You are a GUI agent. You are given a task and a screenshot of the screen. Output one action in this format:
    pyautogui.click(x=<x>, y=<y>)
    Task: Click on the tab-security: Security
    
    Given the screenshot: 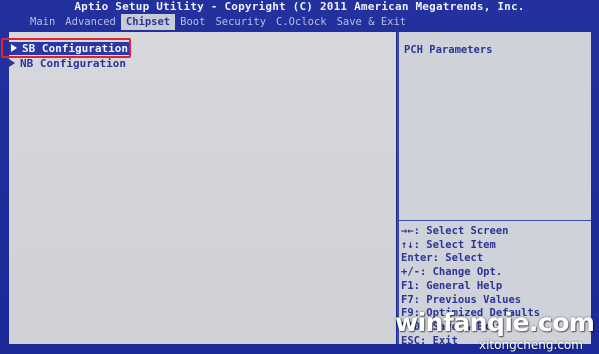 What is the action you would take?
    pyautogui.click(x=240, y=22)
    